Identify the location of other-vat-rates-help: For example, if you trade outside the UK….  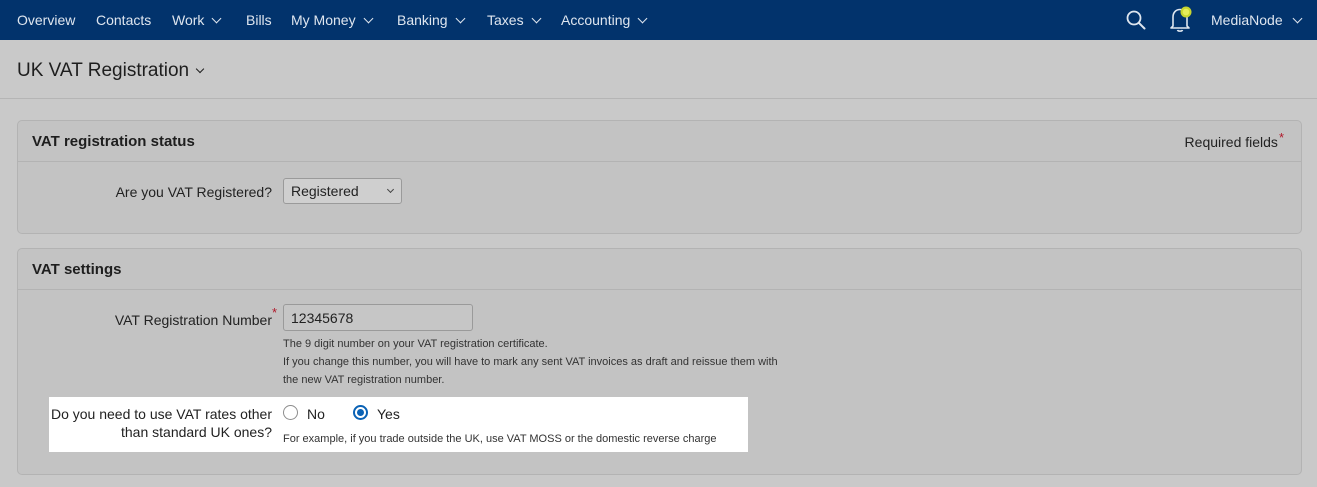
(500, 439).